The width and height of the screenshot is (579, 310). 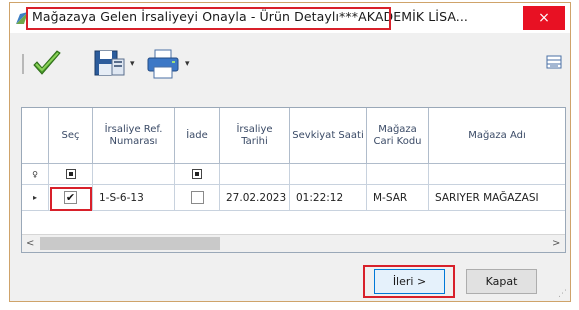 I want to click on approve-check-icon, so click(x=47, y=64).